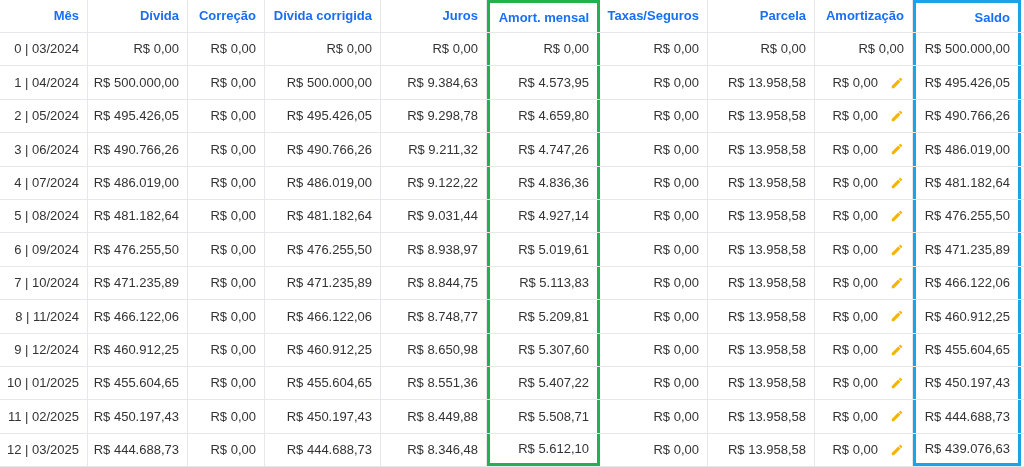 The image size is (1024, 467). I want to click on table-cell-text: R$ 9.298,78, so click(442, 116).